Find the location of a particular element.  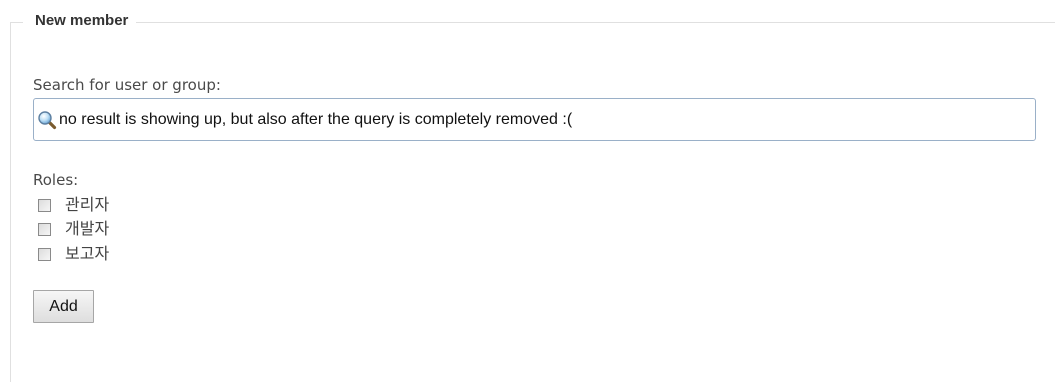

role-item-developer: 개발자 is located at coordinates (73, 229).